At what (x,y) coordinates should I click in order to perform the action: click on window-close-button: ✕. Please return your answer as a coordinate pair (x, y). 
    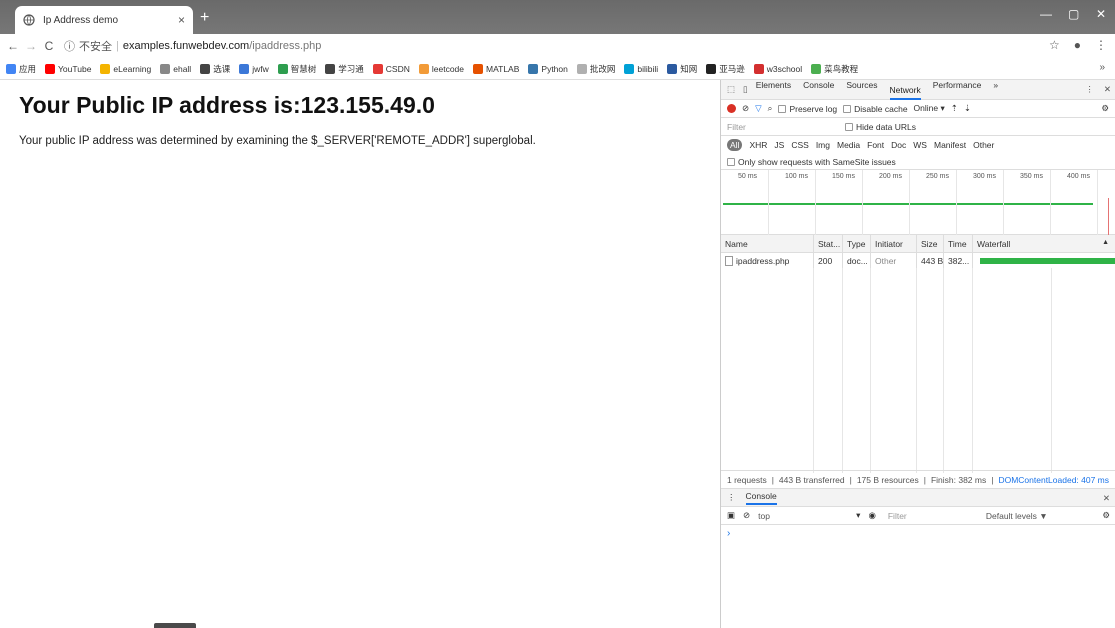
    Looking at the image, I should click on (1101, 14).